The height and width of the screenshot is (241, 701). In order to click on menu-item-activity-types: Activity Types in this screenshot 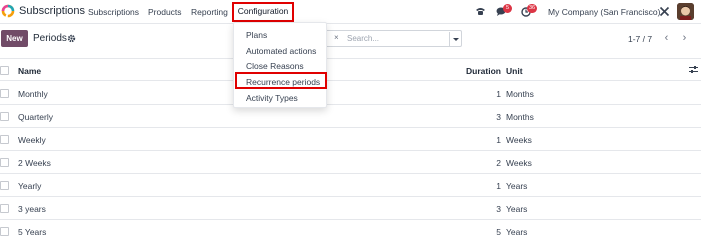, I will do `click(272, 98)`.